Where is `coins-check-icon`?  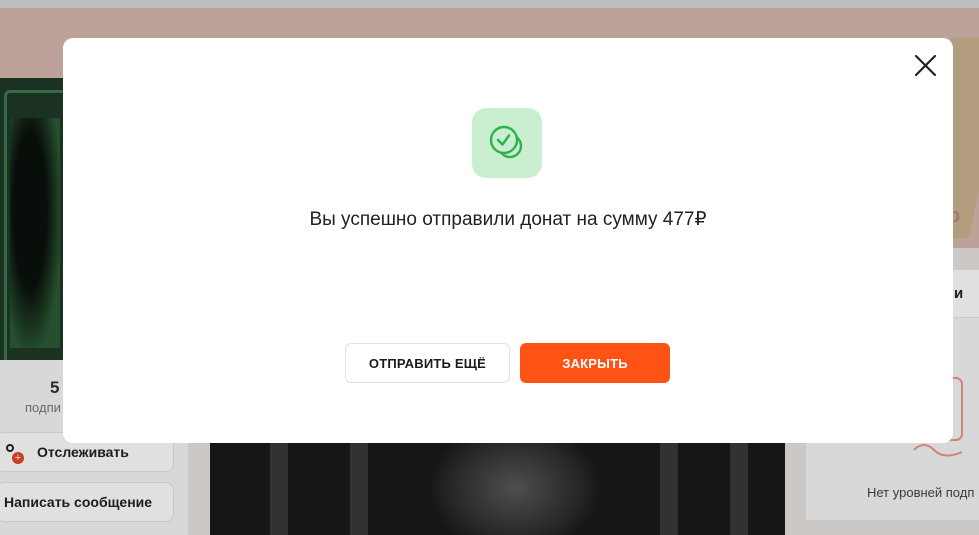 coins-check-icon is located at coordinates (506, 142).